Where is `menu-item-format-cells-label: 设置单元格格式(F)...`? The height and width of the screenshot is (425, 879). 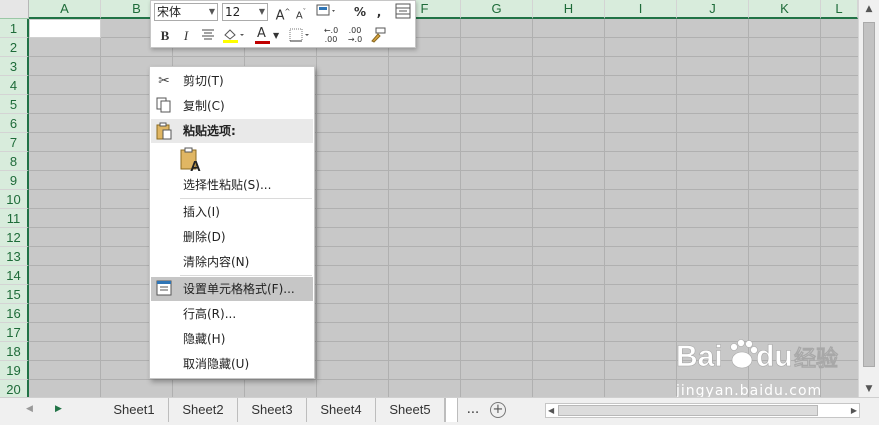
menu-item-format-cells-label: 设置单元格格式(F)... is located at coordinates (239, 289).